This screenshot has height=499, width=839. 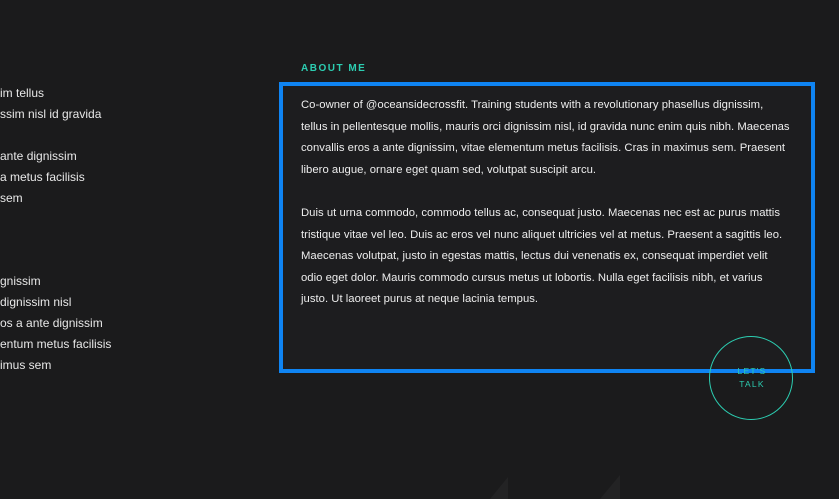 I want to click on about-me-heading: ABOUT ME, so click(x=334, y=68).